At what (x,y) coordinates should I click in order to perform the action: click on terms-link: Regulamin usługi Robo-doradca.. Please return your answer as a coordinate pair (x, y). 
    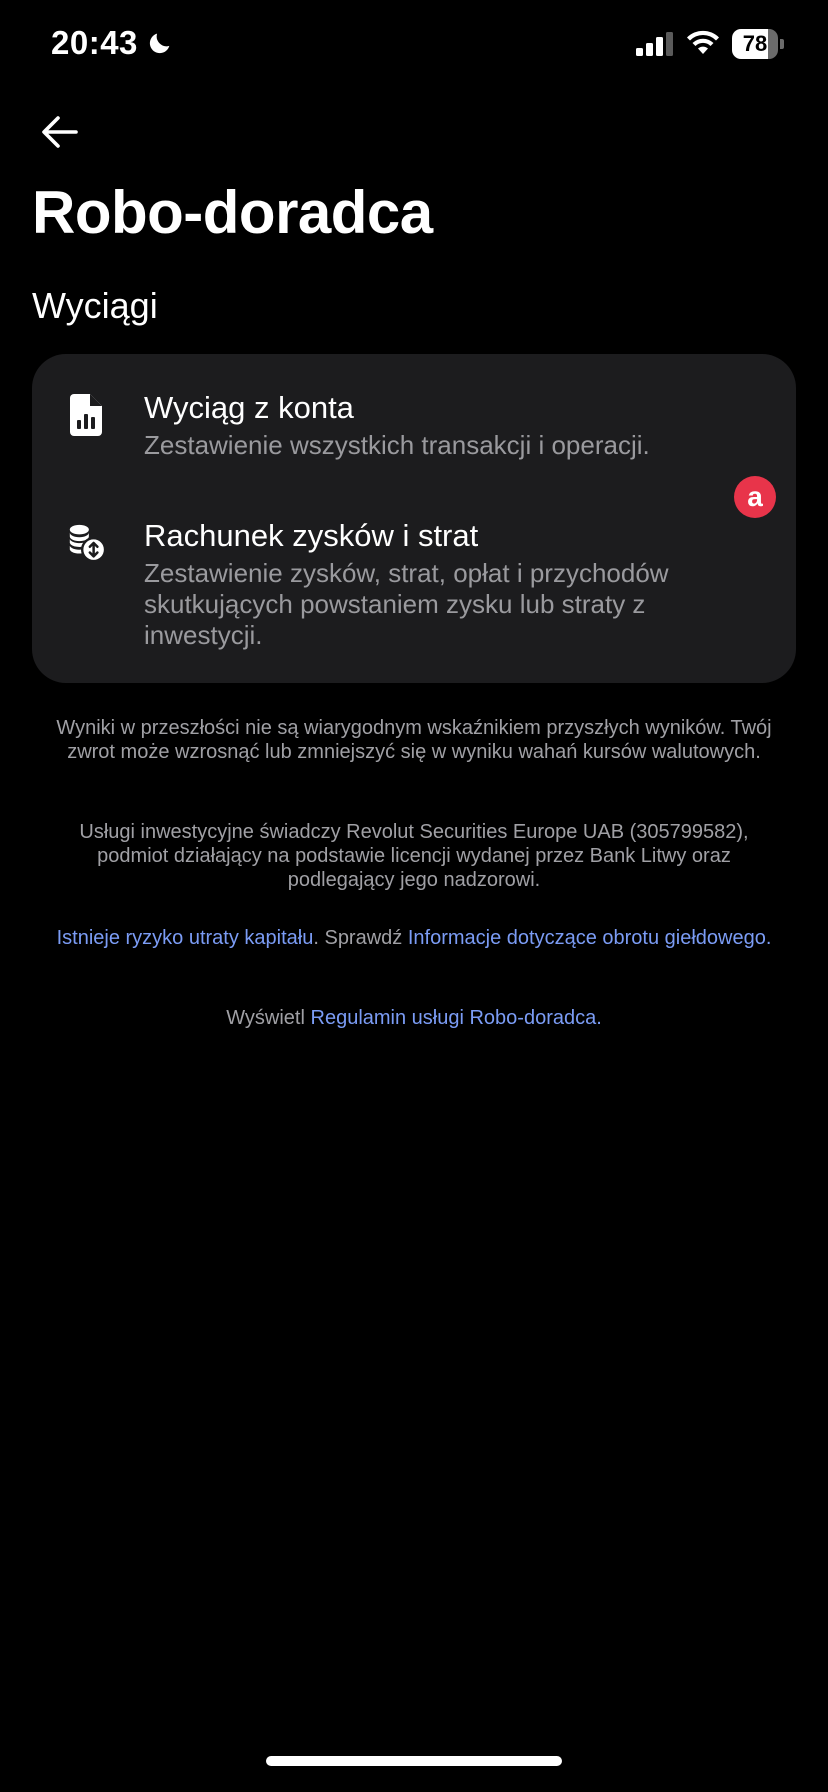
    Looking at the image, I should click on (456, 1018).